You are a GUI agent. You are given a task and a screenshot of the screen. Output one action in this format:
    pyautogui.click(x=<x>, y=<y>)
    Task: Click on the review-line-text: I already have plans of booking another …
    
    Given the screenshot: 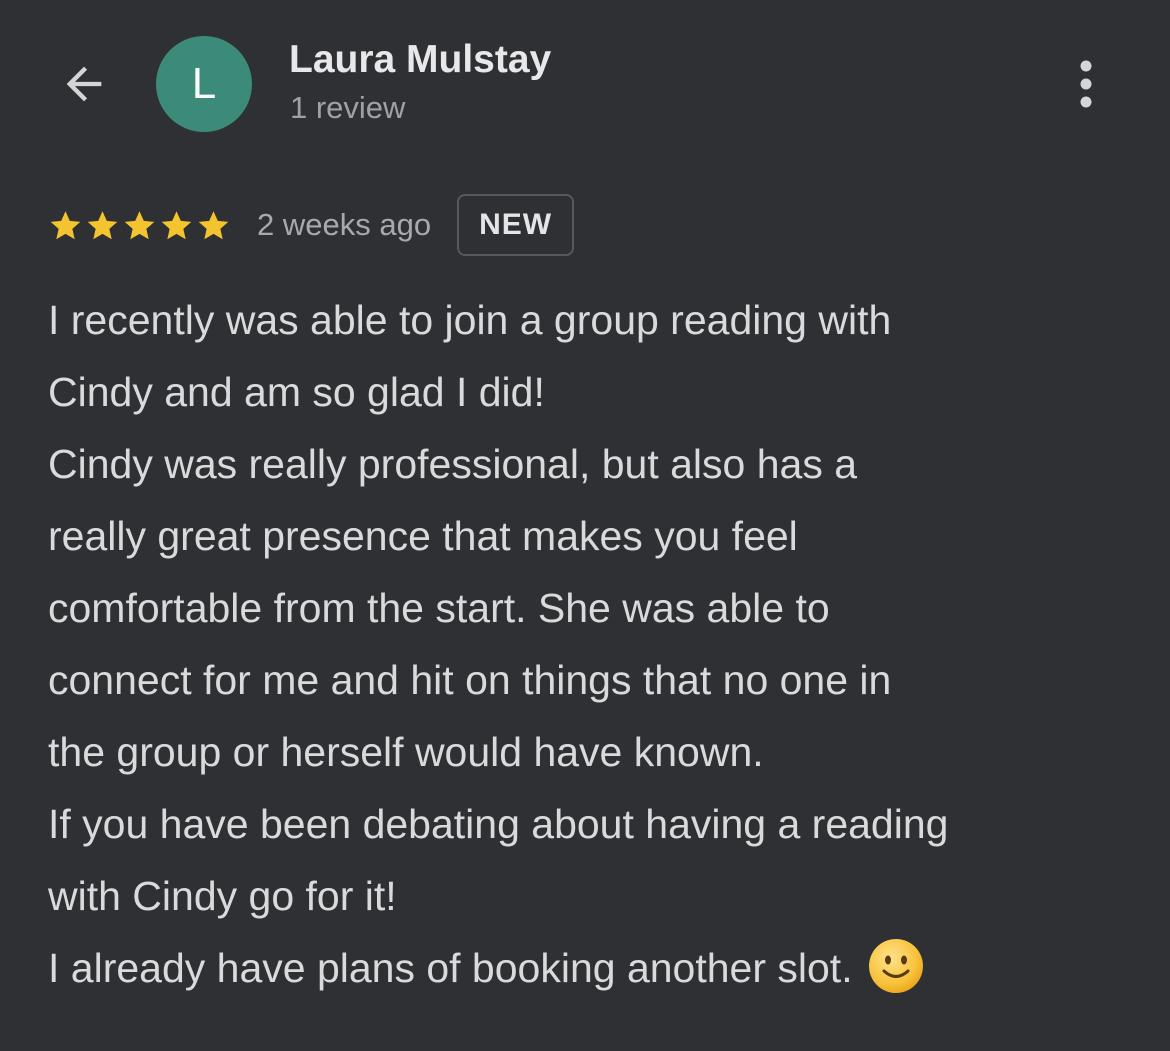 What is the action you would take?
    pyautogui.click(x=450, y=968)
    